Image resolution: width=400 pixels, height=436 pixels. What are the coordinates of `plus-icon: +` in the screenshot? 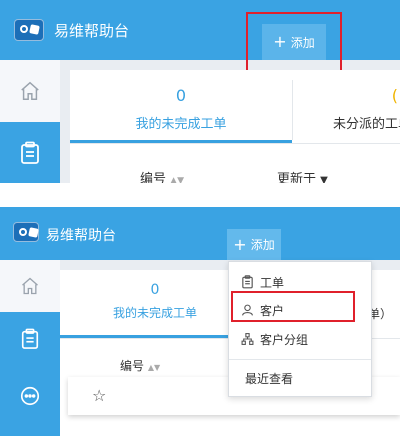 It's located at (240, 244).